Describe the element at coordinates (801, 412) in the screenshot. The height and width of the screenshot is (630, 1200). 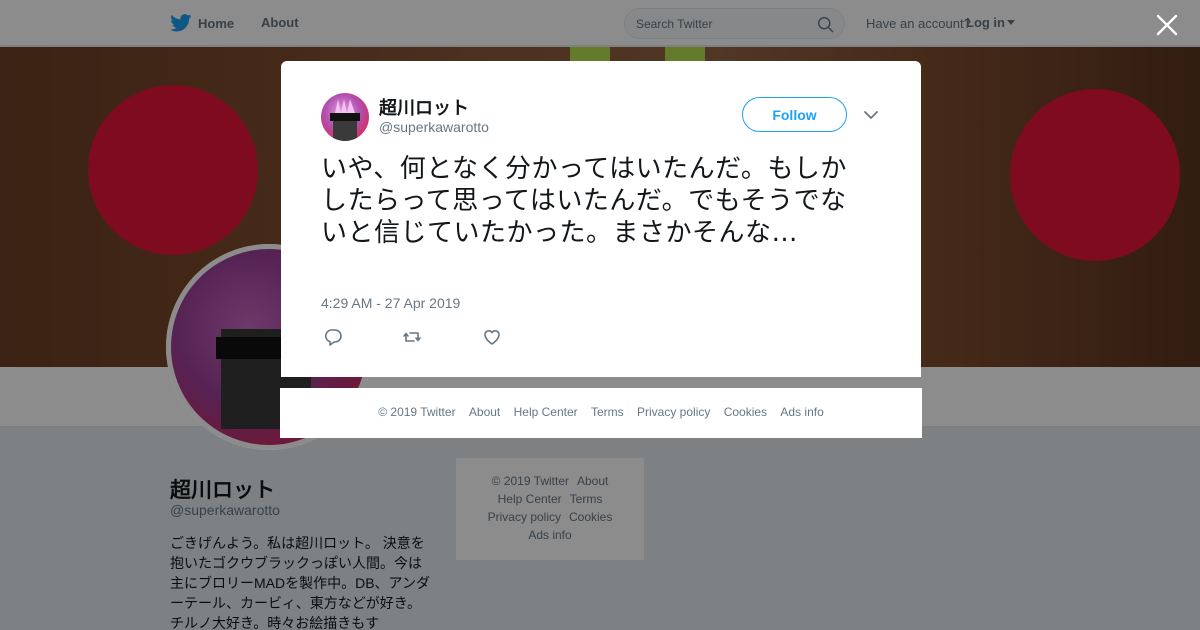
I see `footer-ads-link: Ads info` at that location.